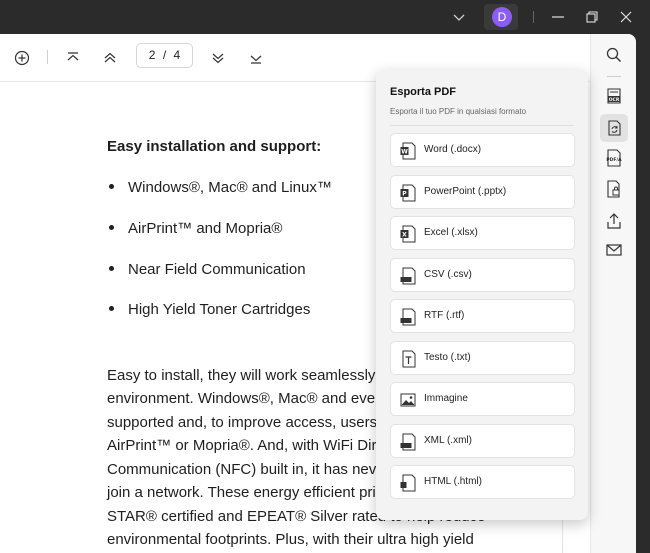 Image resolution: width=650 pixels, height=553 pixels. Describe the element at coordinates (482, 233) in the screenshot. I see `export-excel-option: X Excel (.xlsx)` at that location.